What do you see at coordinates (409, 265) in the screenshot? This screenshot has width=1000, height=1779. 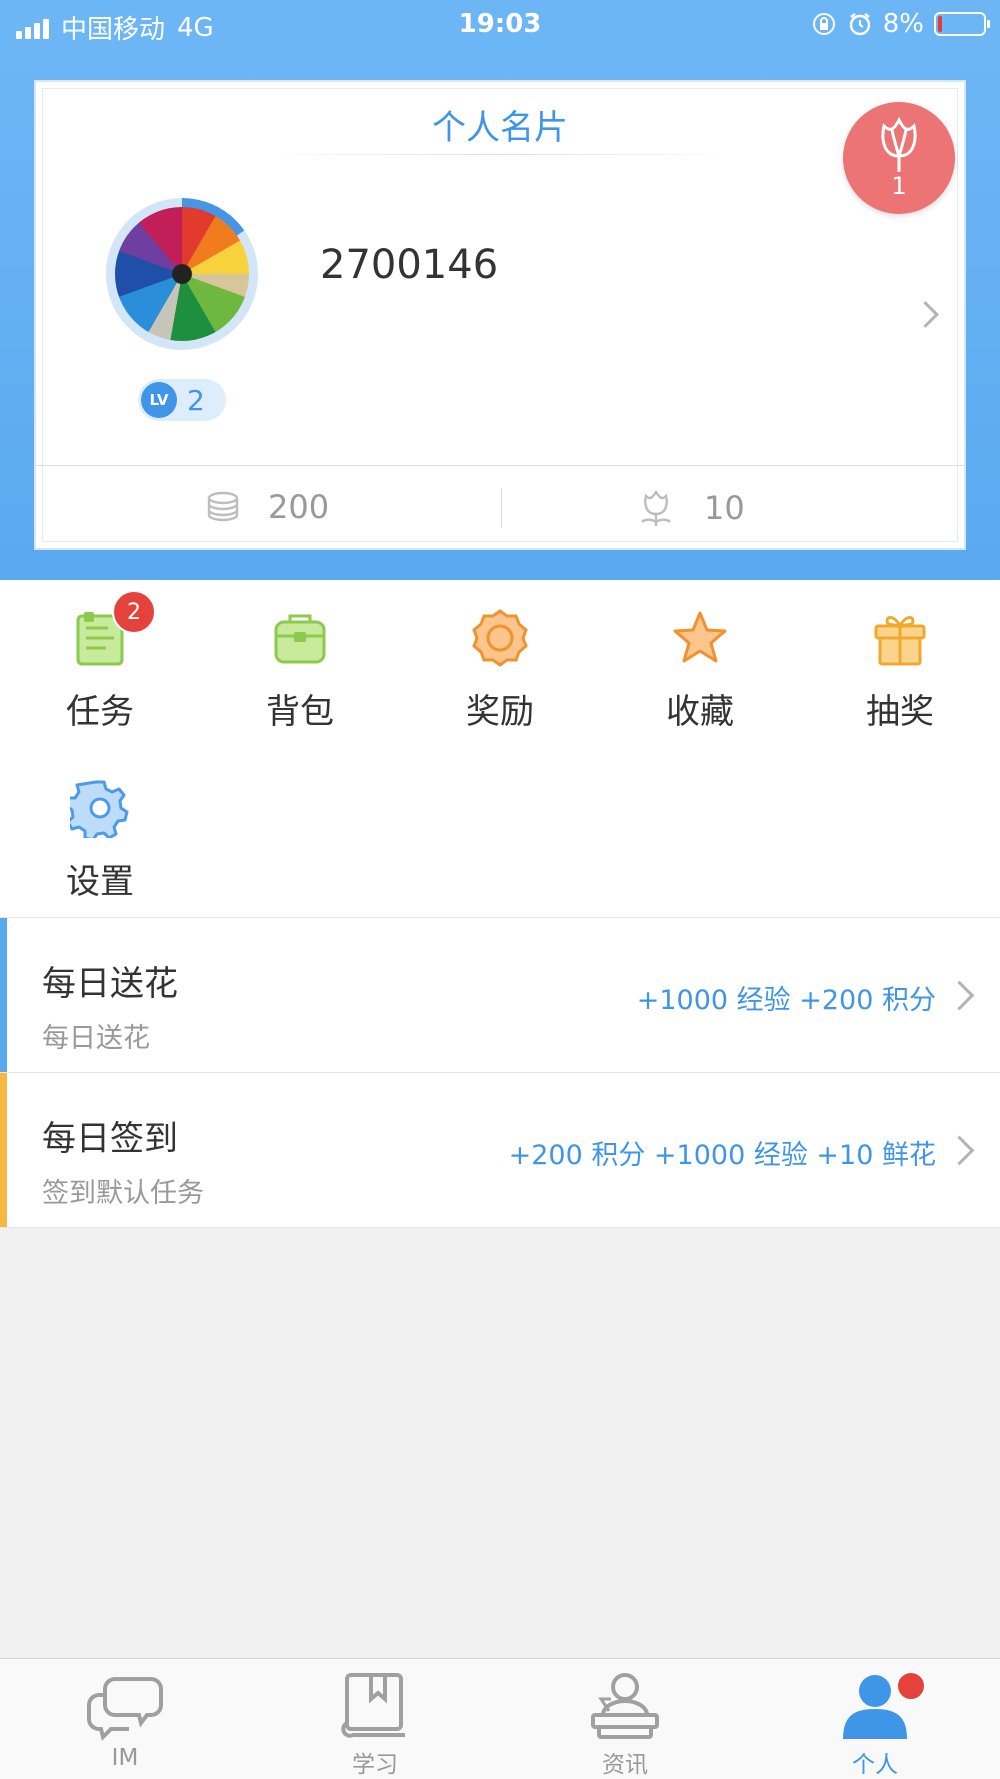 I see `username: 2700146` at bounding box center [409, 265].